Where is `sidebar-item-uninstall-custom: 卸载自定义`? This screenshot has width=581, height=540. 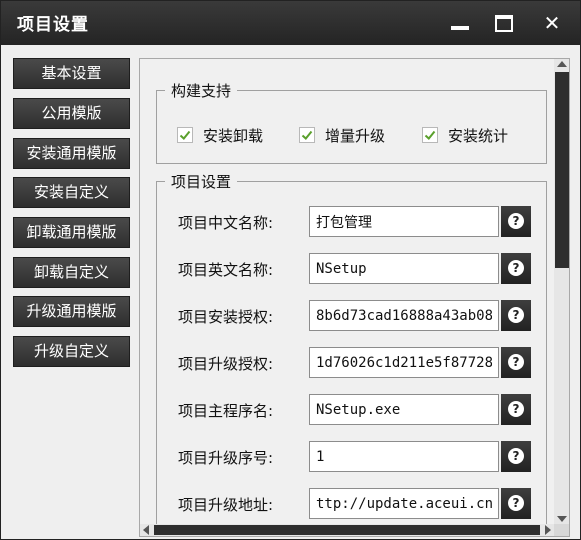
sidebar-item-uninstall-custom: 卸载自定义 is located at coordinates (71, 272).